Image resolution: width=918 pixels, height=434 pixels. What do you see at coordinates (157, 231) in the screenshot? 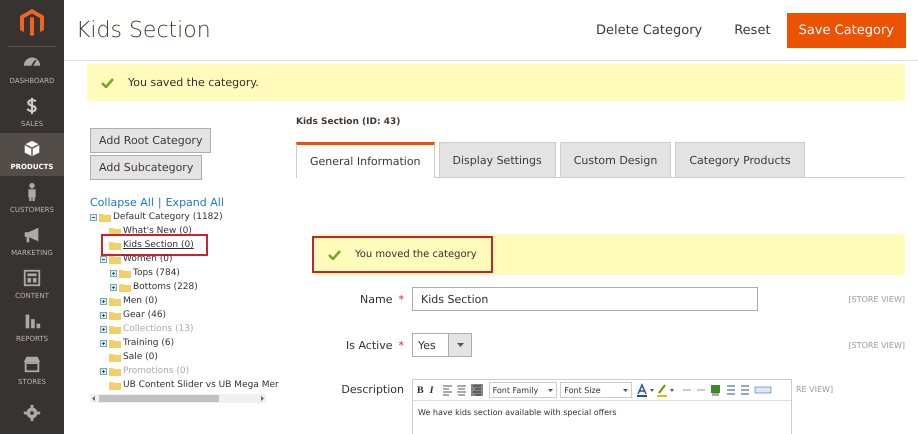
I see `tree-item: What's New (0)` at bounding box center [157, 231].